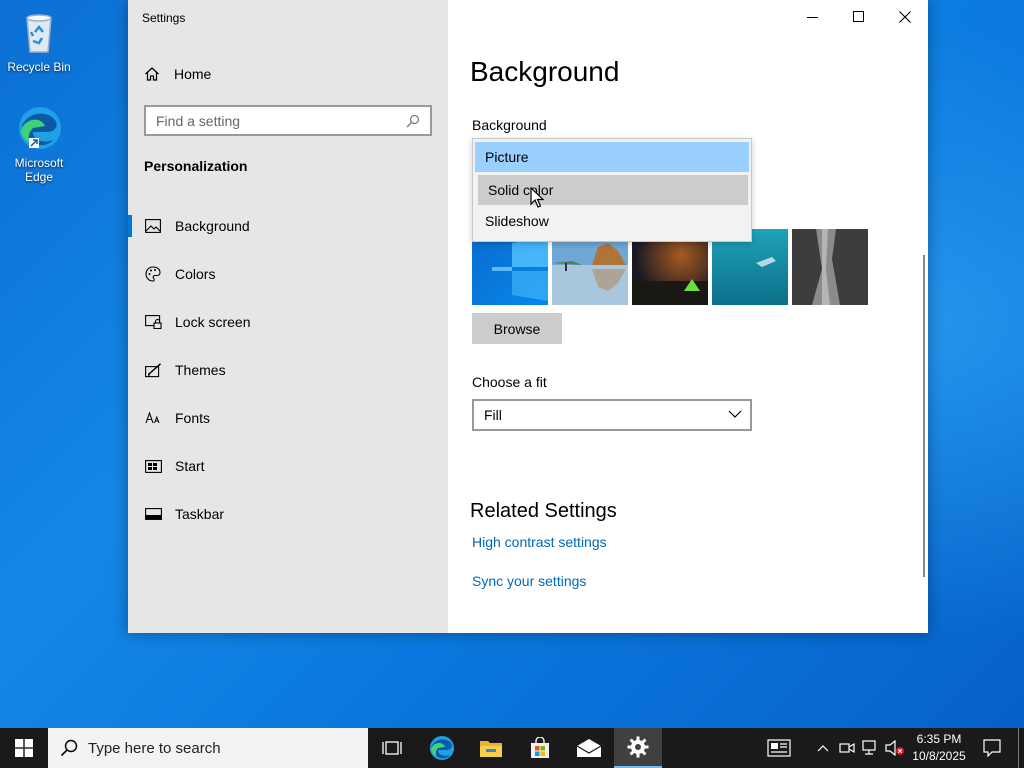 The image size is (1024, 768). What do you see at coordinates (196, 166) in the screenshot?
I see `section-title: Personalization` at bounding box center [196, 166].